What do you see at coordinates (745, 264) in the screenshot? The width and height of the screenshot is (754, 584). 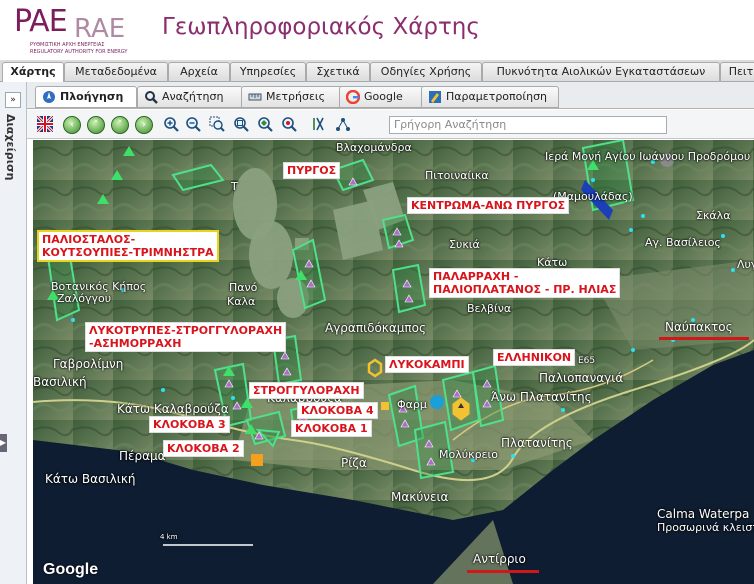 I see `place-label: Λυγ` at bounding box center [745, 264].